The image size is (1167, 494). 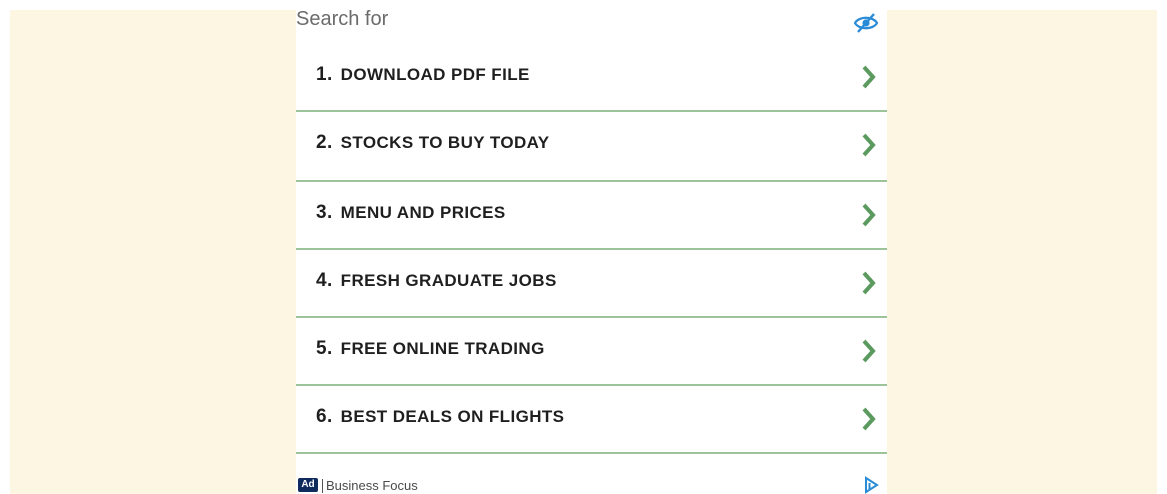 I want to click on item-number: 5., so click(x=324, y=348).